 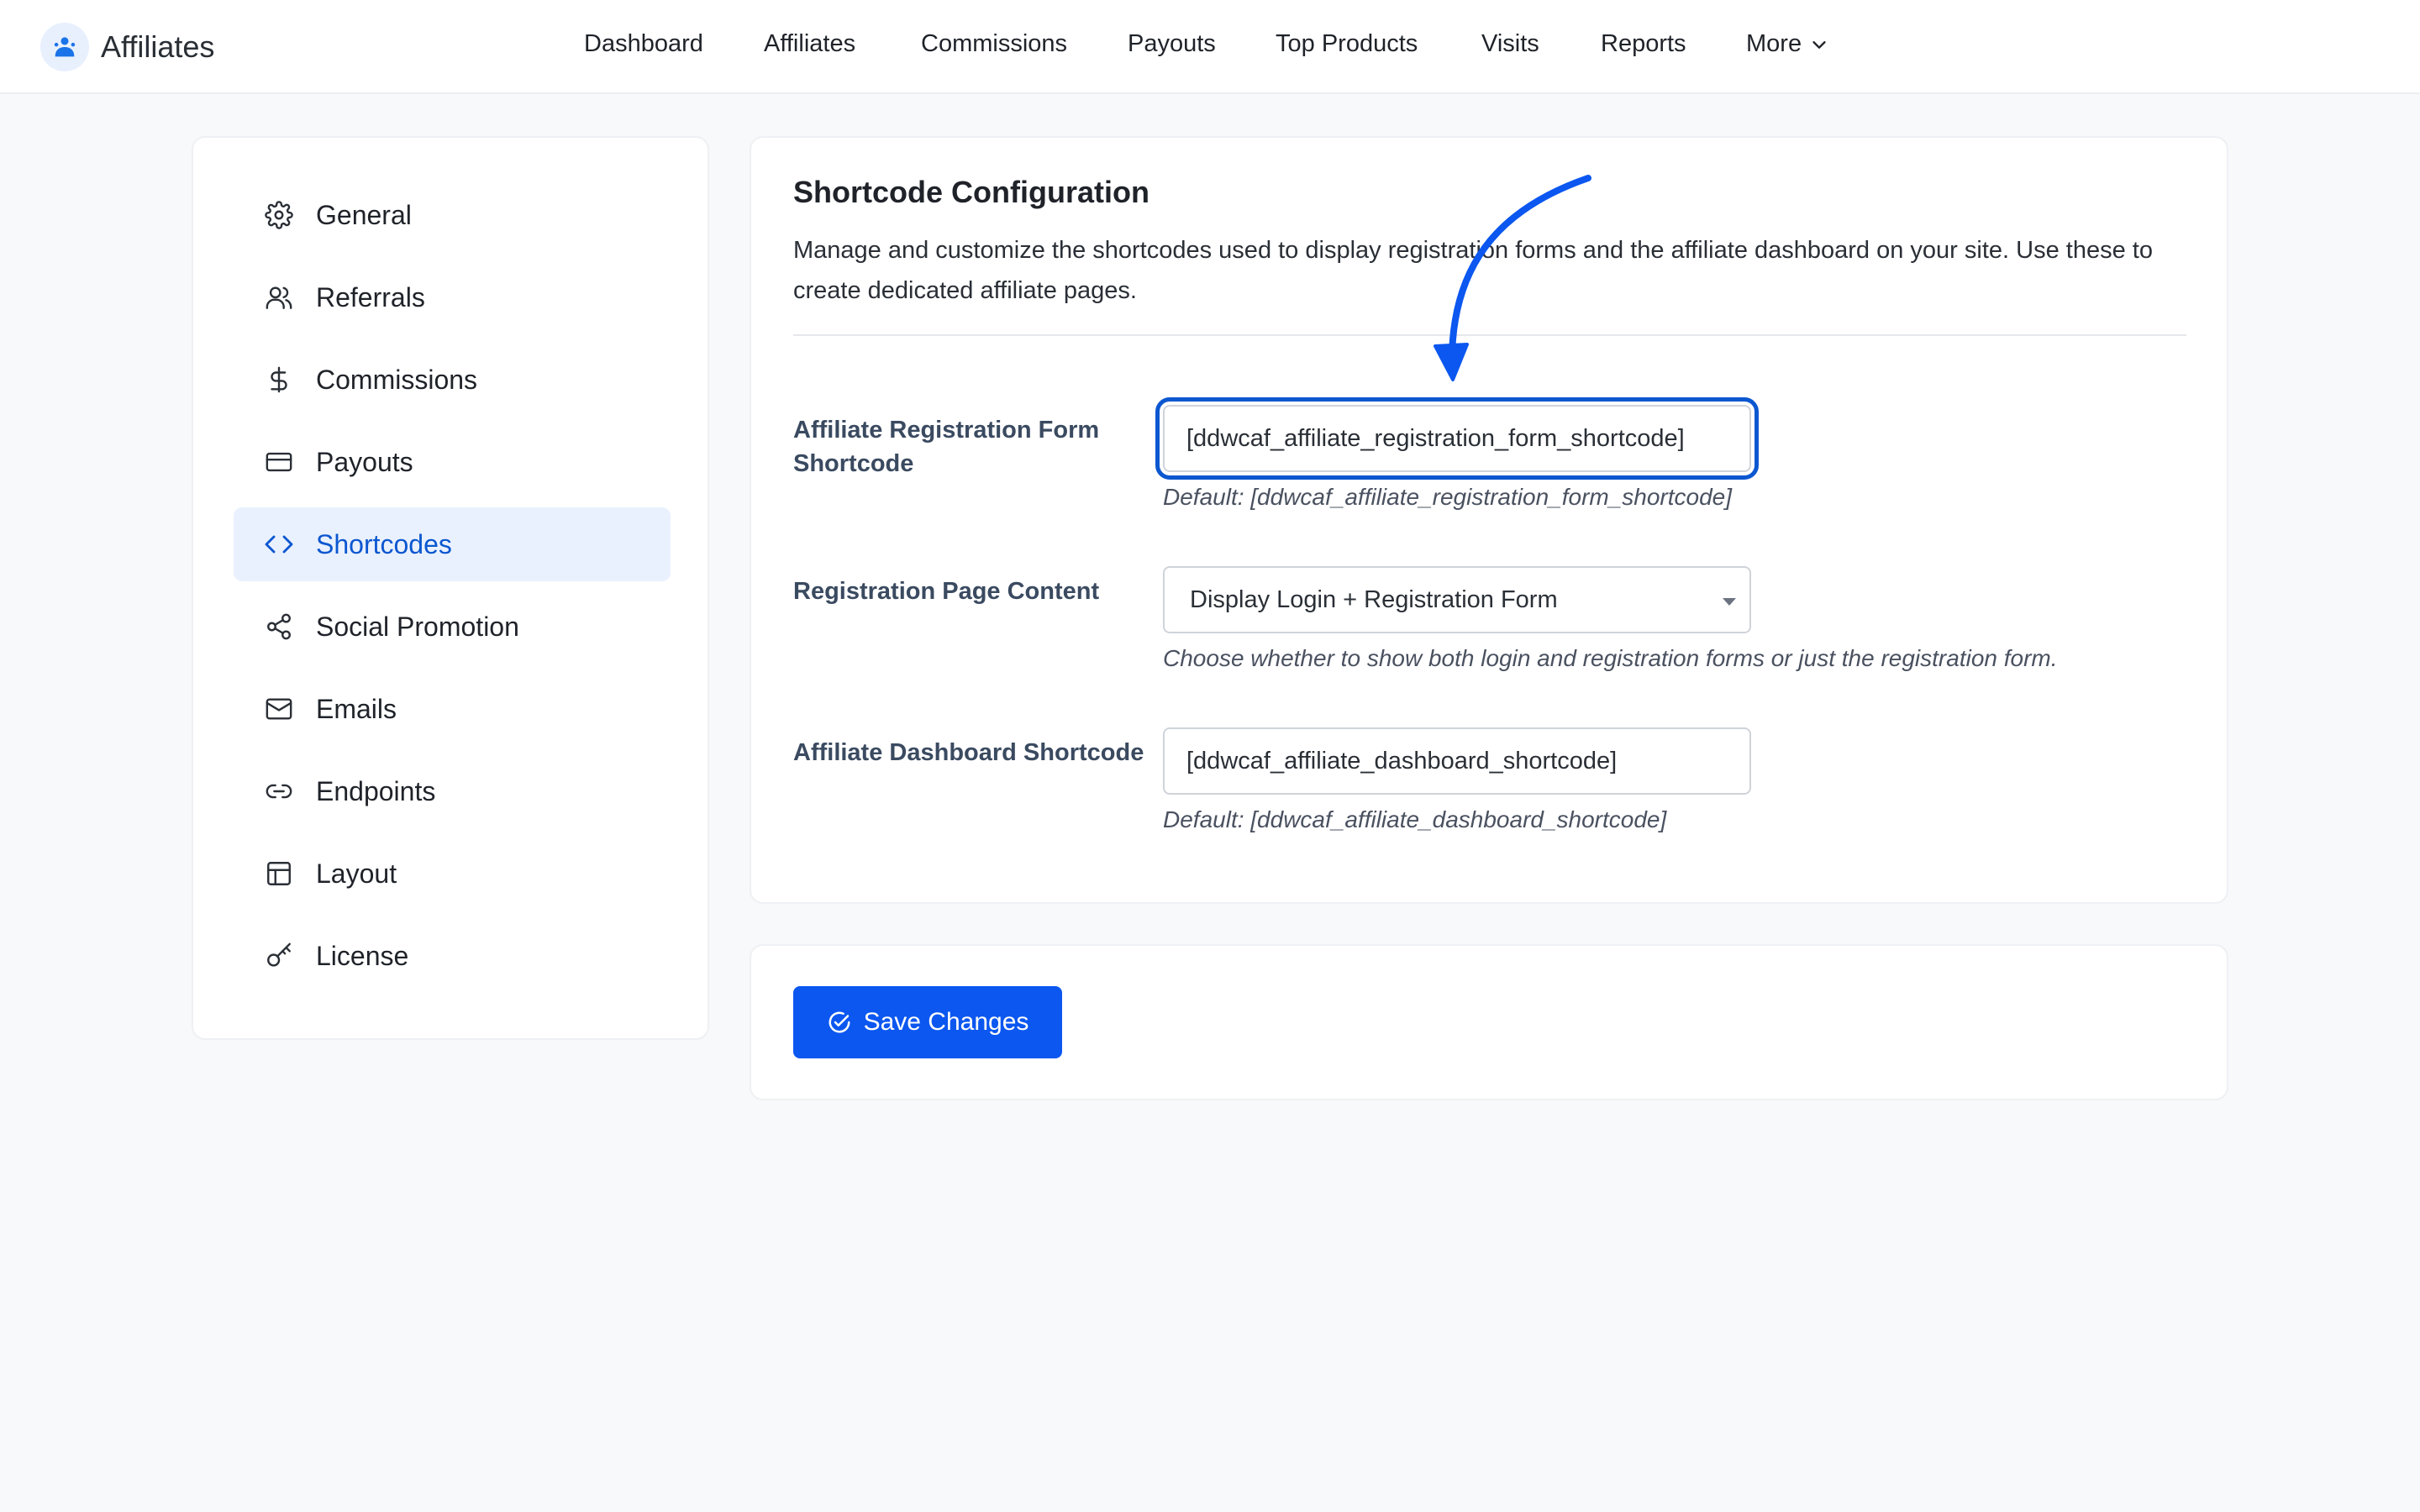 What do you see at coordinates (376, 790) in the screenshot?
I see `sidebar-item-label: Endpoints` at bounding box center [376, 790].